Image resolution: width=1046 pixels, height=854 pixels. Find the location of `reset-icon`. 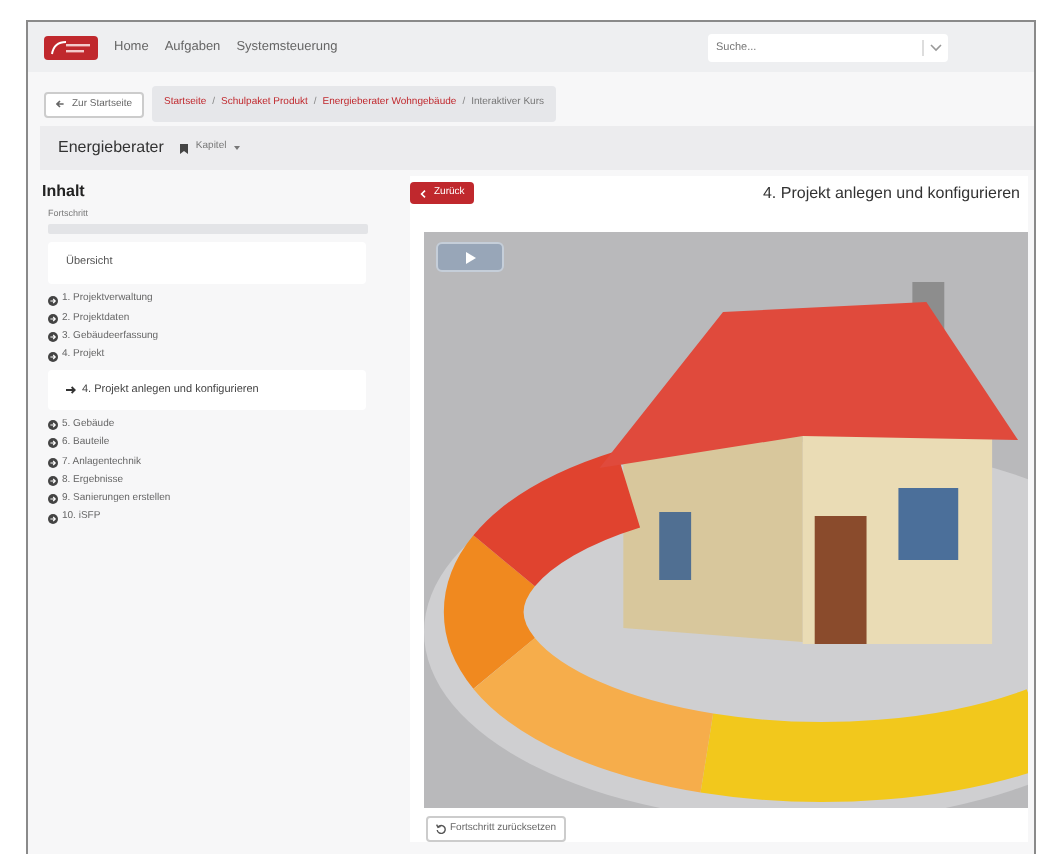

reset-icon is located at coordinates (441, 829).